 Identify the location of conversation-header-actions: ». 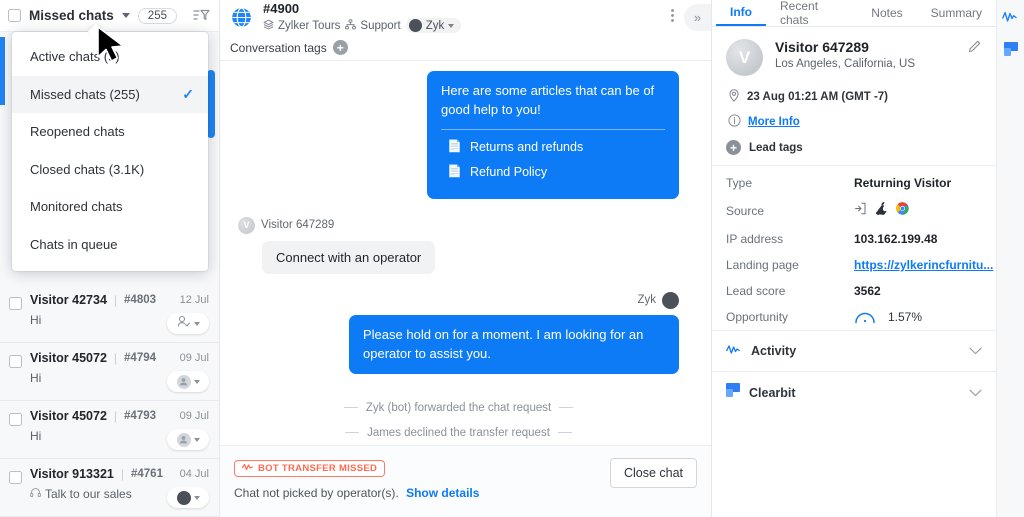
(688, 17).